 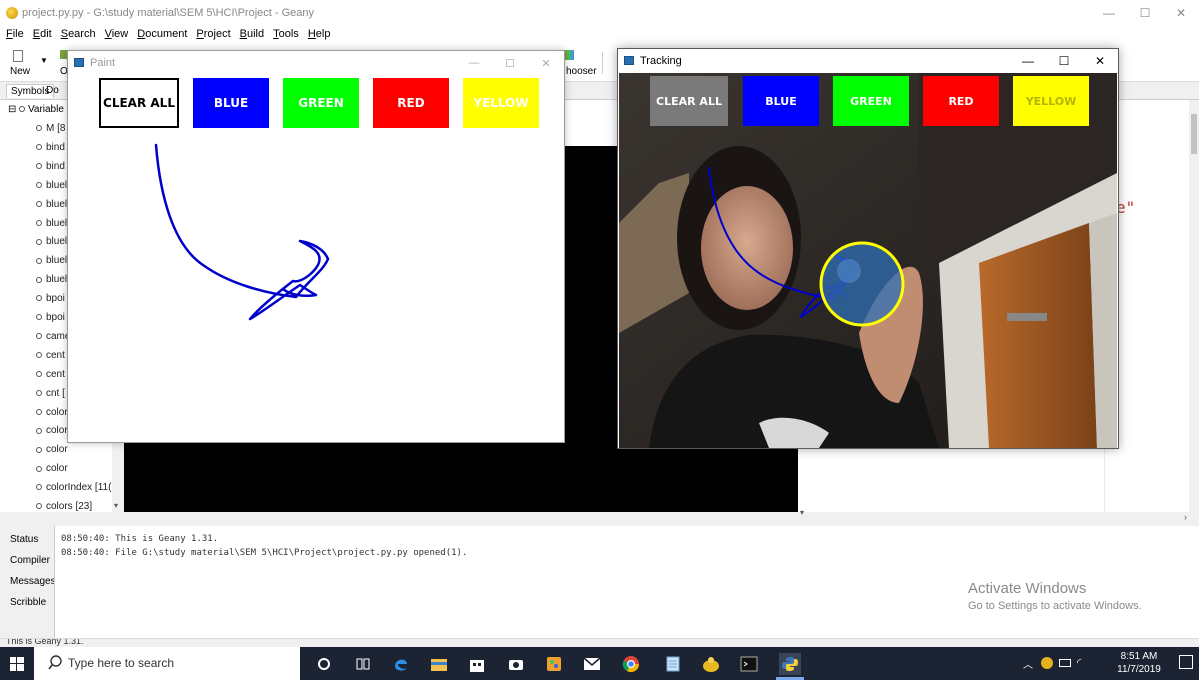 What do you see at coordinates (1065, 663) in the screenshot?
I see `battery-icon` at bounding box center [1065, 663].